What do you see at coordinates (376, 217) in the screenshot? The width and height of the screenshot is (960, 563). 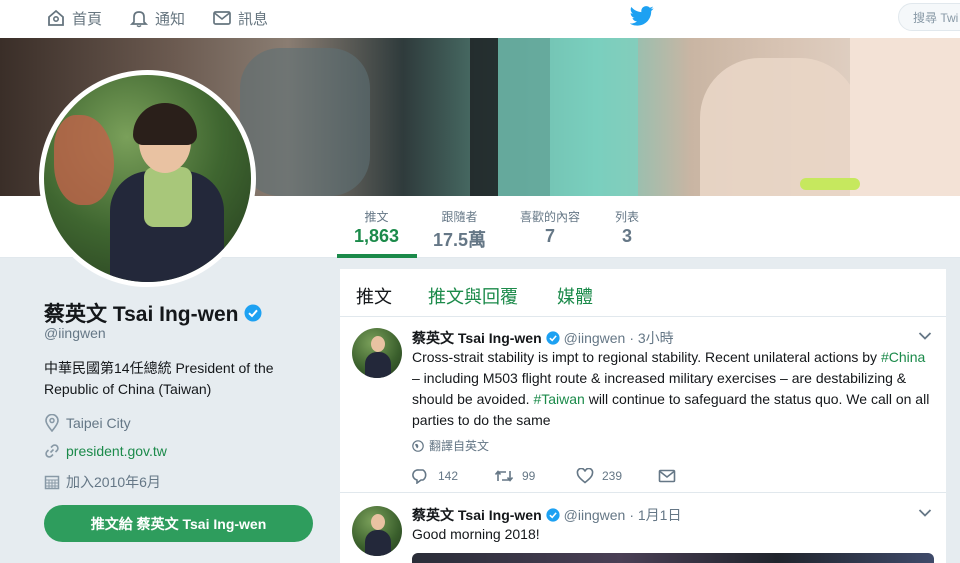 I see `stat-tweets-label: 推文` at bounding box center [376, 217].